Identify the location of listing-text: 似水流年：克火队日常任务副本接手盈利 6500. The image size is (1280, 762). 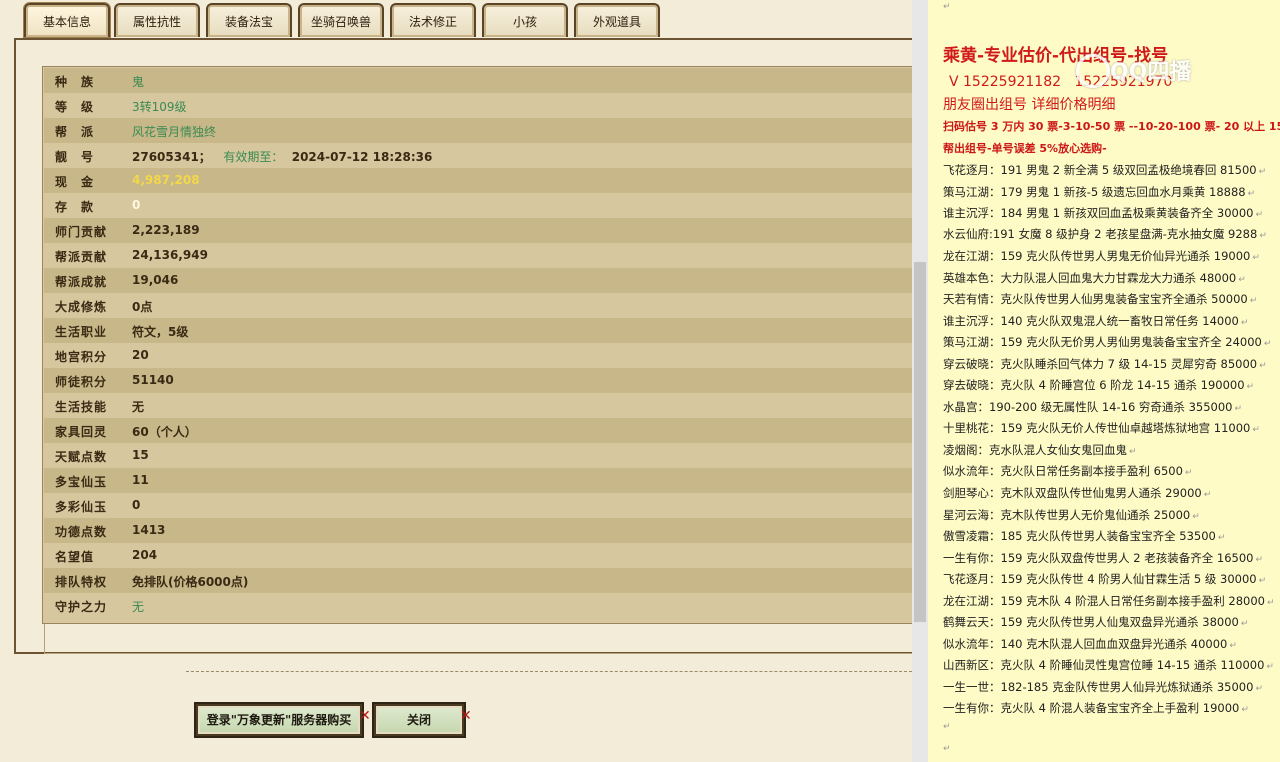
(1063, 471).